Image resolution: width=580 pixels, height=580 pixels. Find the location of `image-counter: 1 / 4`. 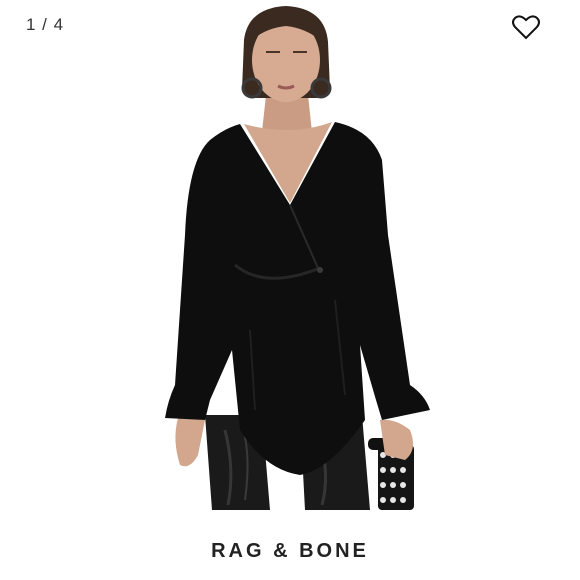

image-counter: 1 / 4 is located at coordinates (45, 24).